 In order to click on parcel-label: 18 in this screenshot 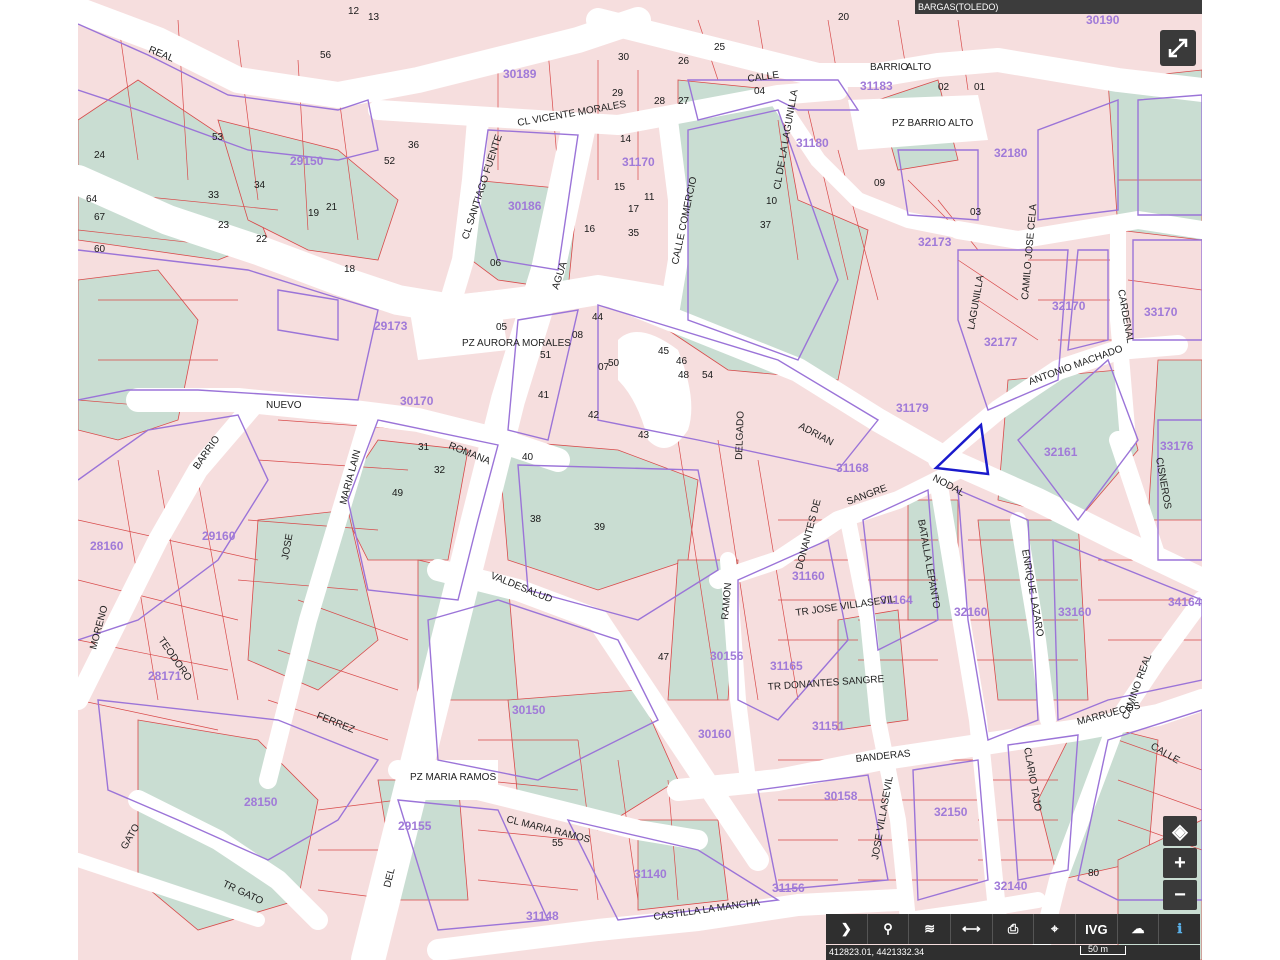, I will do `click(350, 269)`.